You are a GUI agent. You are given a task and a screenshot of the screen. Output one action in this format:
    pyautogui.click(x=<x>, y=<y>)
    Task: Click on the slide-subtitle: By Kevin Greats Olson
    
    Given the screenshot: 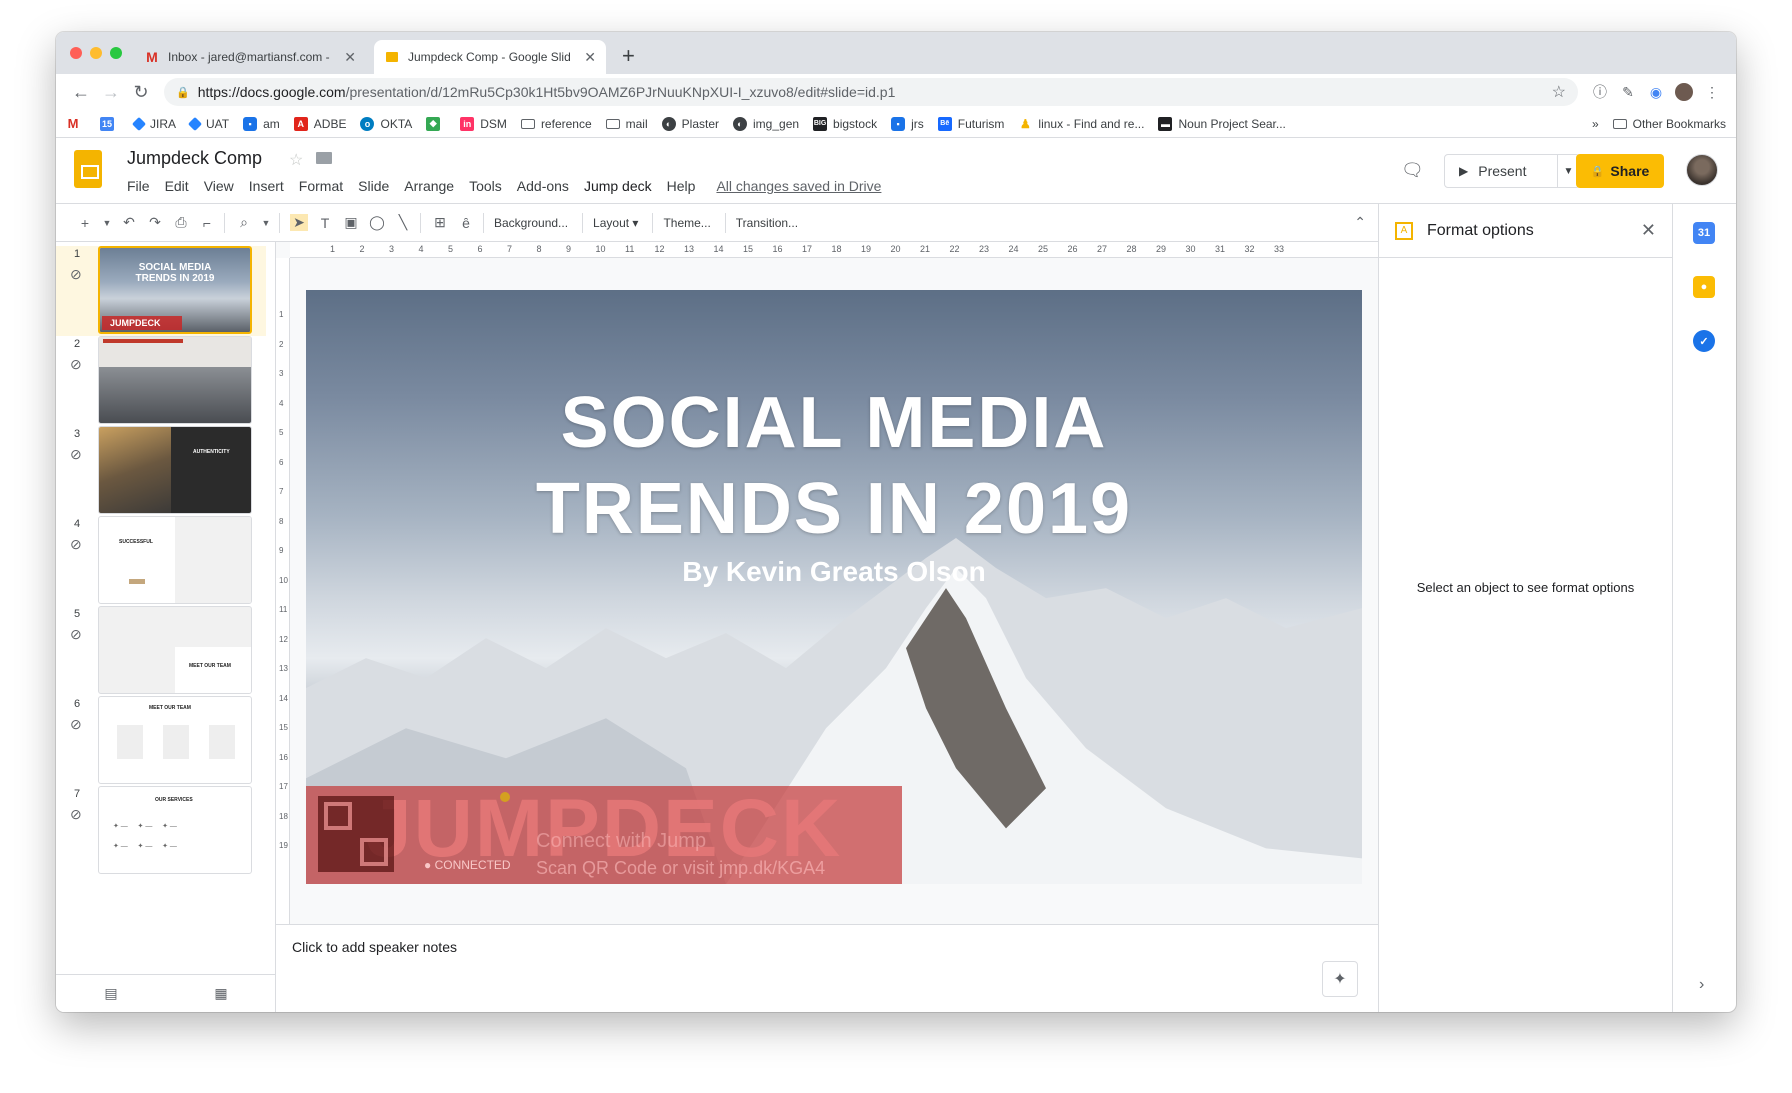 What is the action you would take?
    pyautogui.click(x=834, y=572)
    